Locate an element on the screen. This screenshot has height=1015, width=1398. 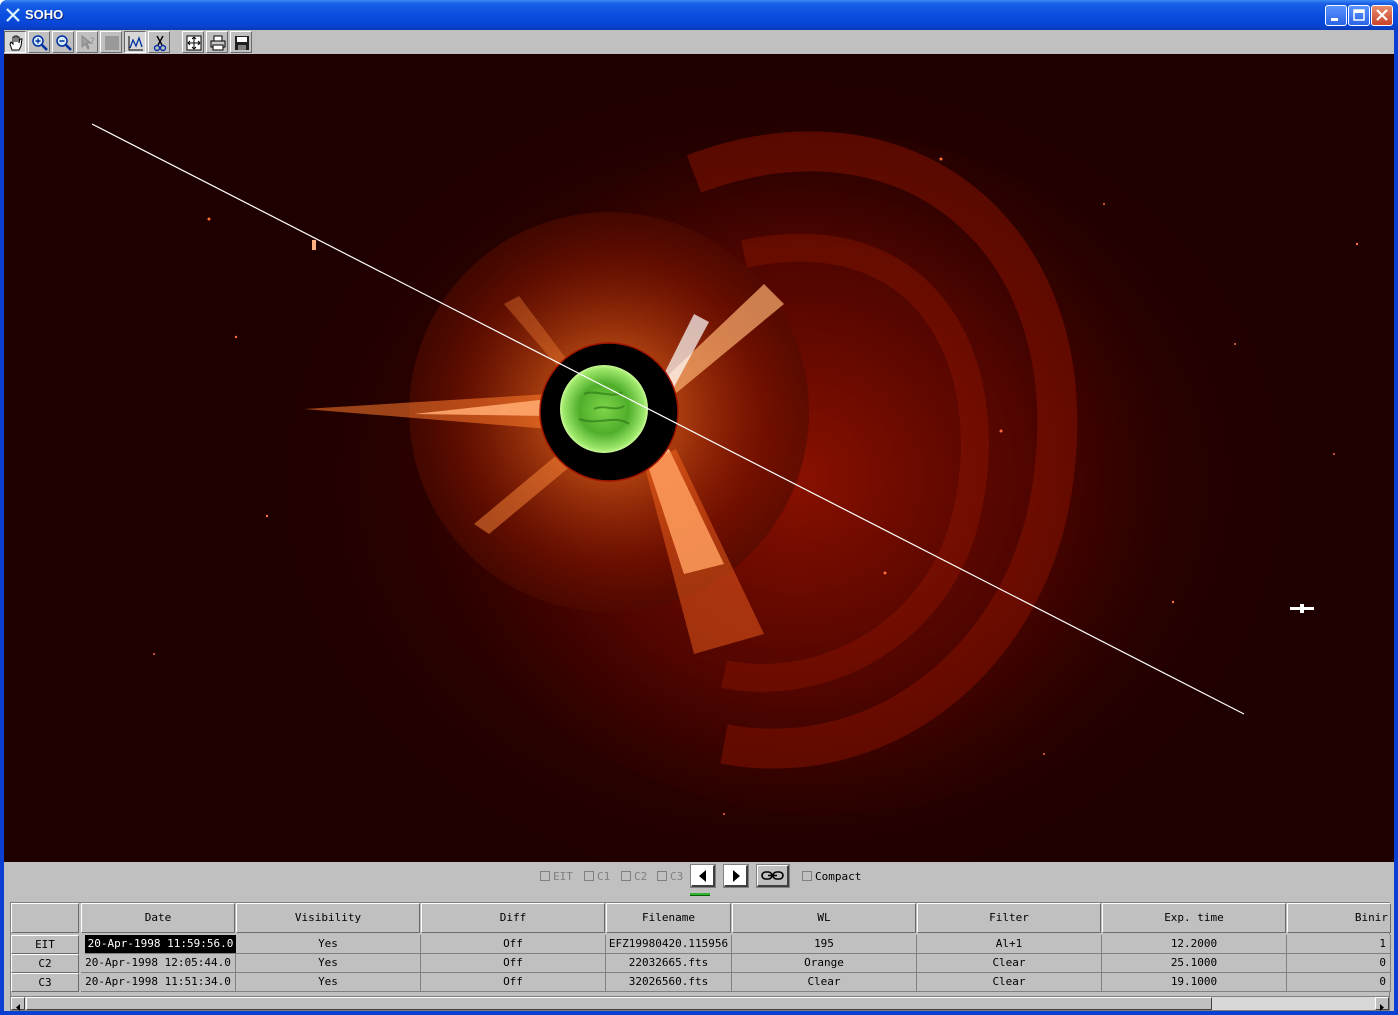
cell-date: 20-Apr-1998 11:59:56.0 is located at coordinates (161, 944).